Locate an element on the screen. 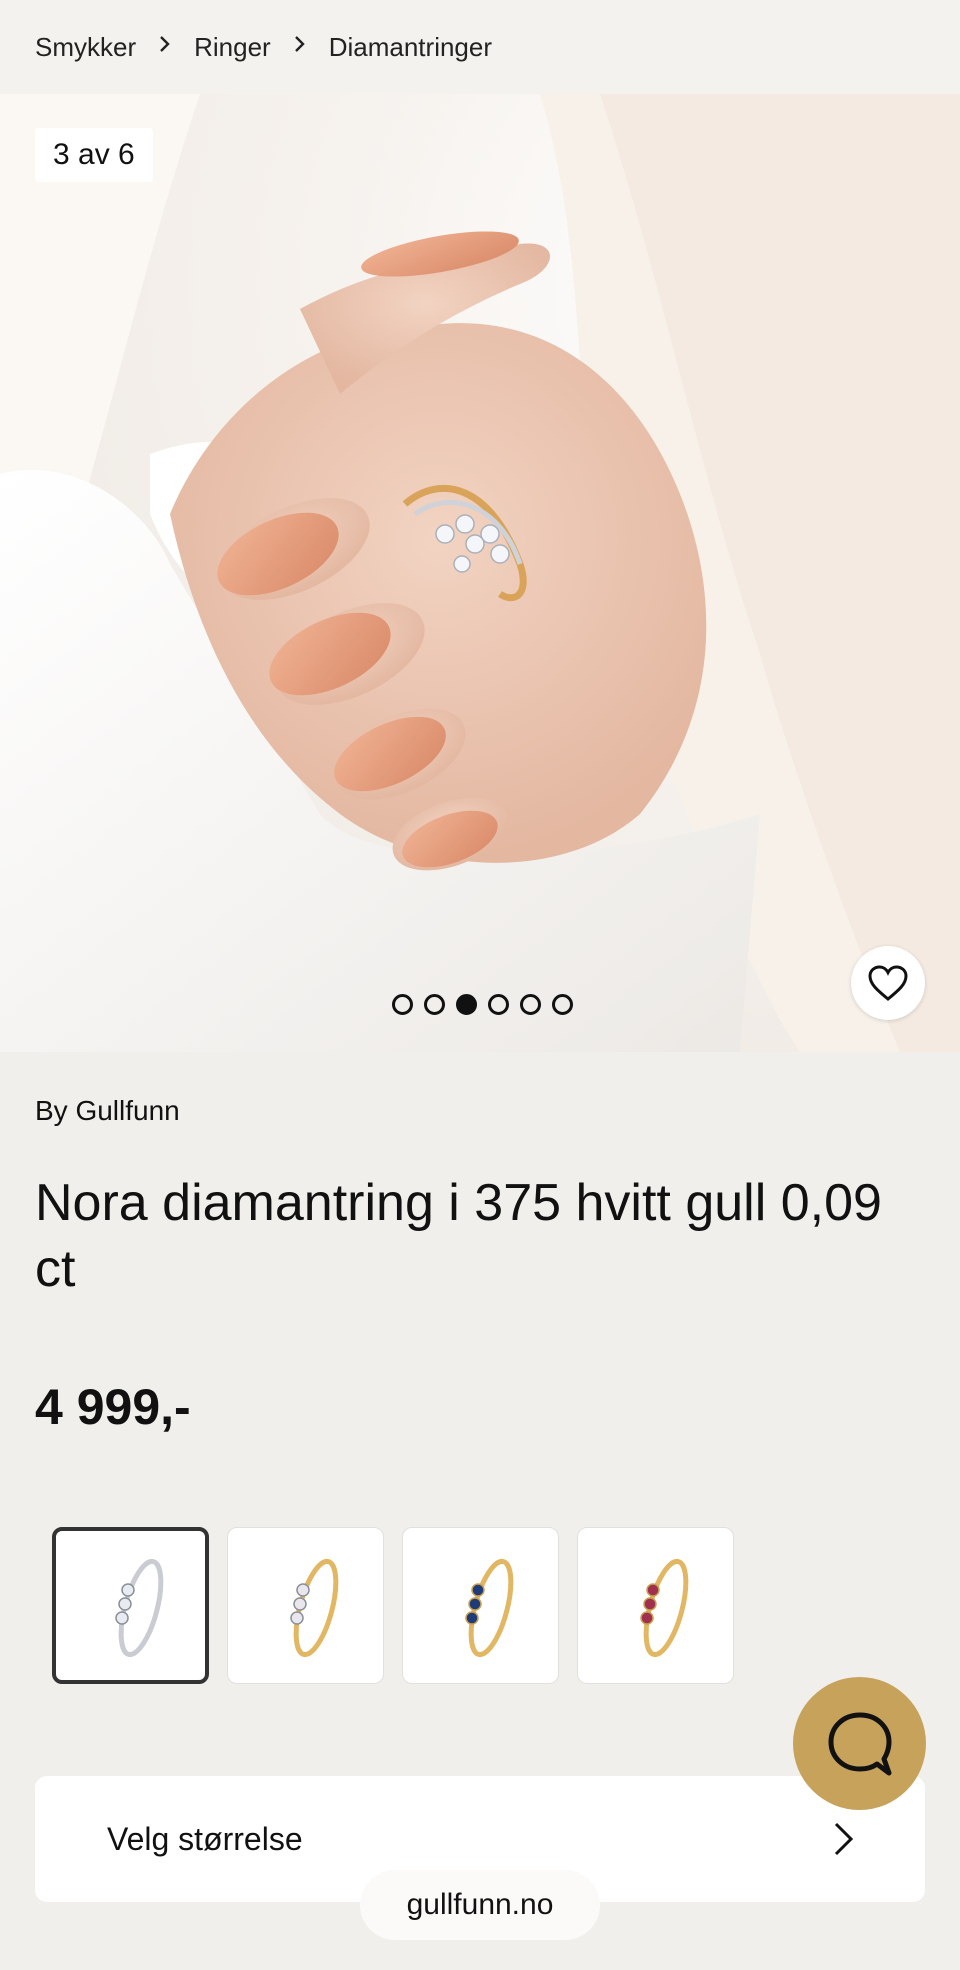 The width and height of the screenshot is (960, 1970). product-brand: By Gullfunn is located at coordinates (107, 1111).